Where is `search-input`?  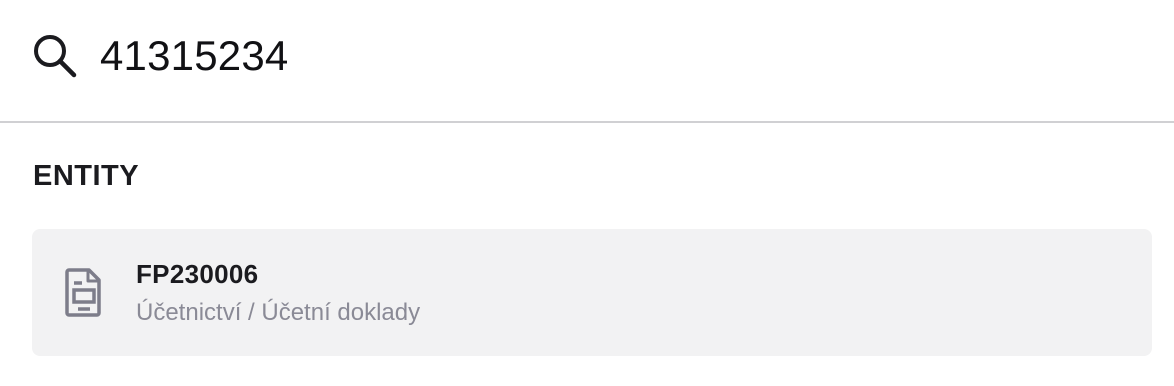
search-input is located at coordinates (620, 56).